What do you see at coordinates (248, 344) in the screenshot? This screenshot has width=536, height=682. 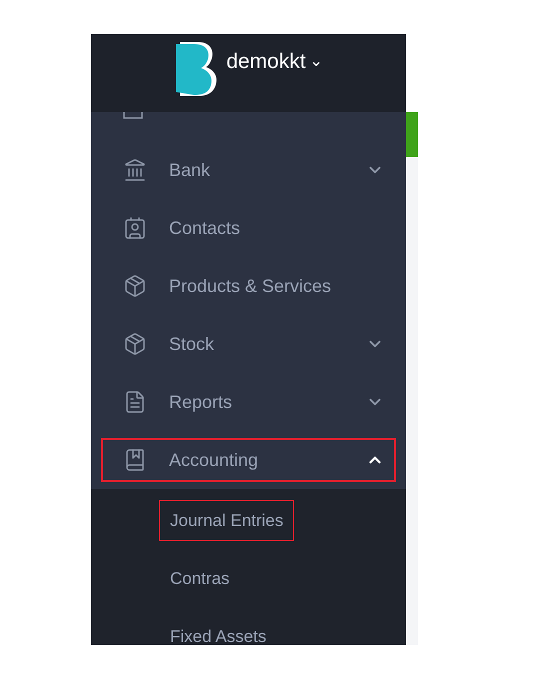 I see `menu-item: Stock` at bounding box center [248, 344].